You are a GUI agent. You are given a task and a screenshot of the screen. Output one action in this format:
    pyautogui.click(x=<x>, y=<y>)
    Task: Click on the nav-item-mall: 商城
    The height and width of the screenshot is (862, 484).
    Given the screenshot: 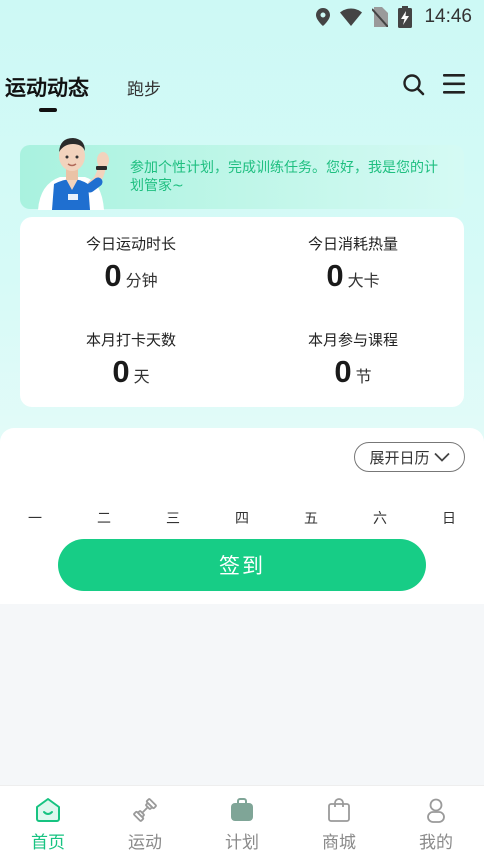 What is the action you would take?
    pyautogui.click(x=339, y=824)
    